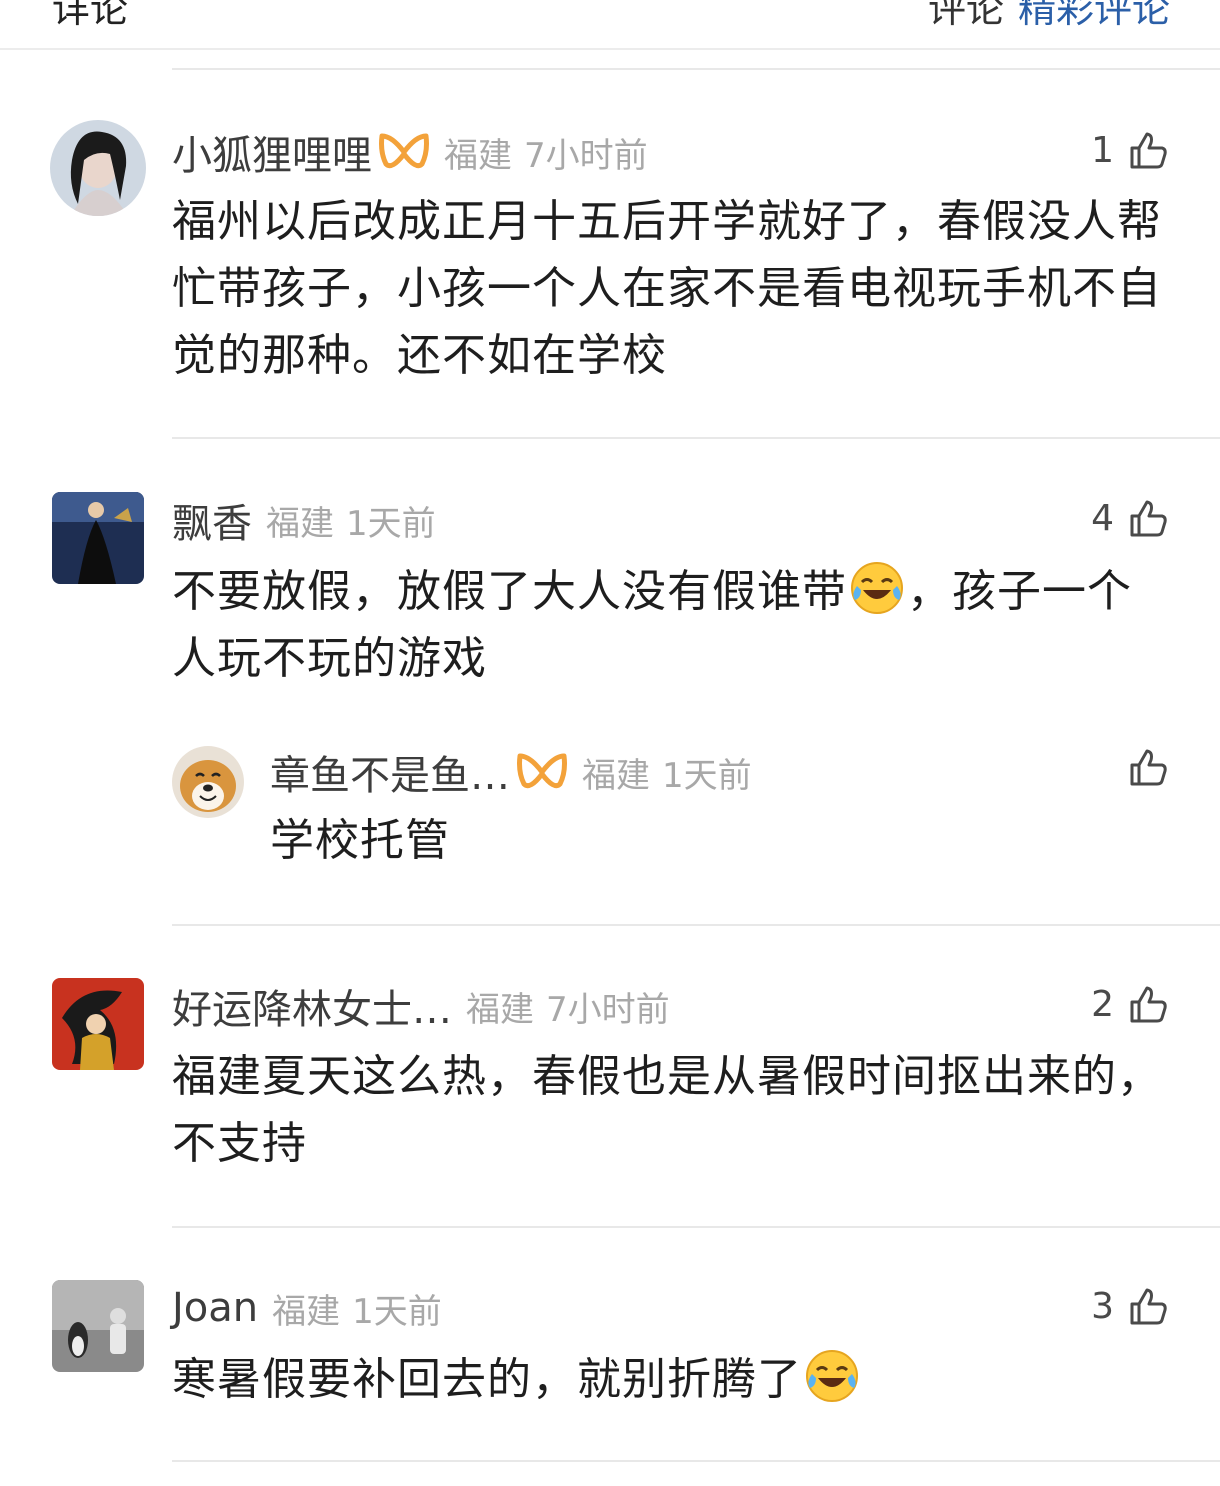  What do you see at coordinates (360, 840) in the screenshot?
I see `comment-text: 学校托管` at bounding box center [360, 840].